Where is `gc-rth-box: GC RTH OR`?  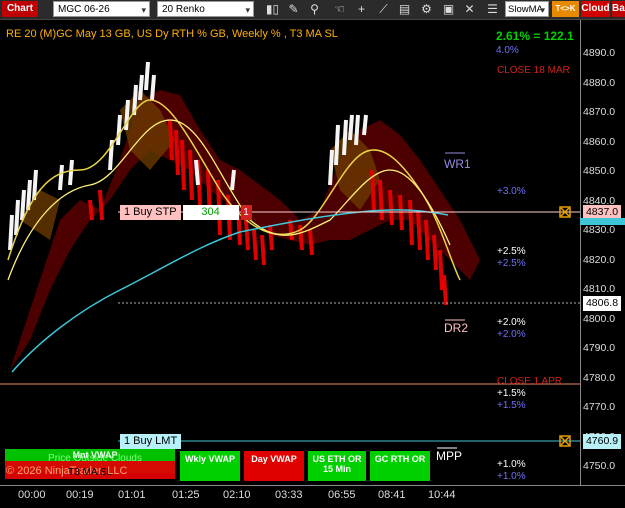 gc-rth-box: GC RTH OR is located at coordinates (400, 466).